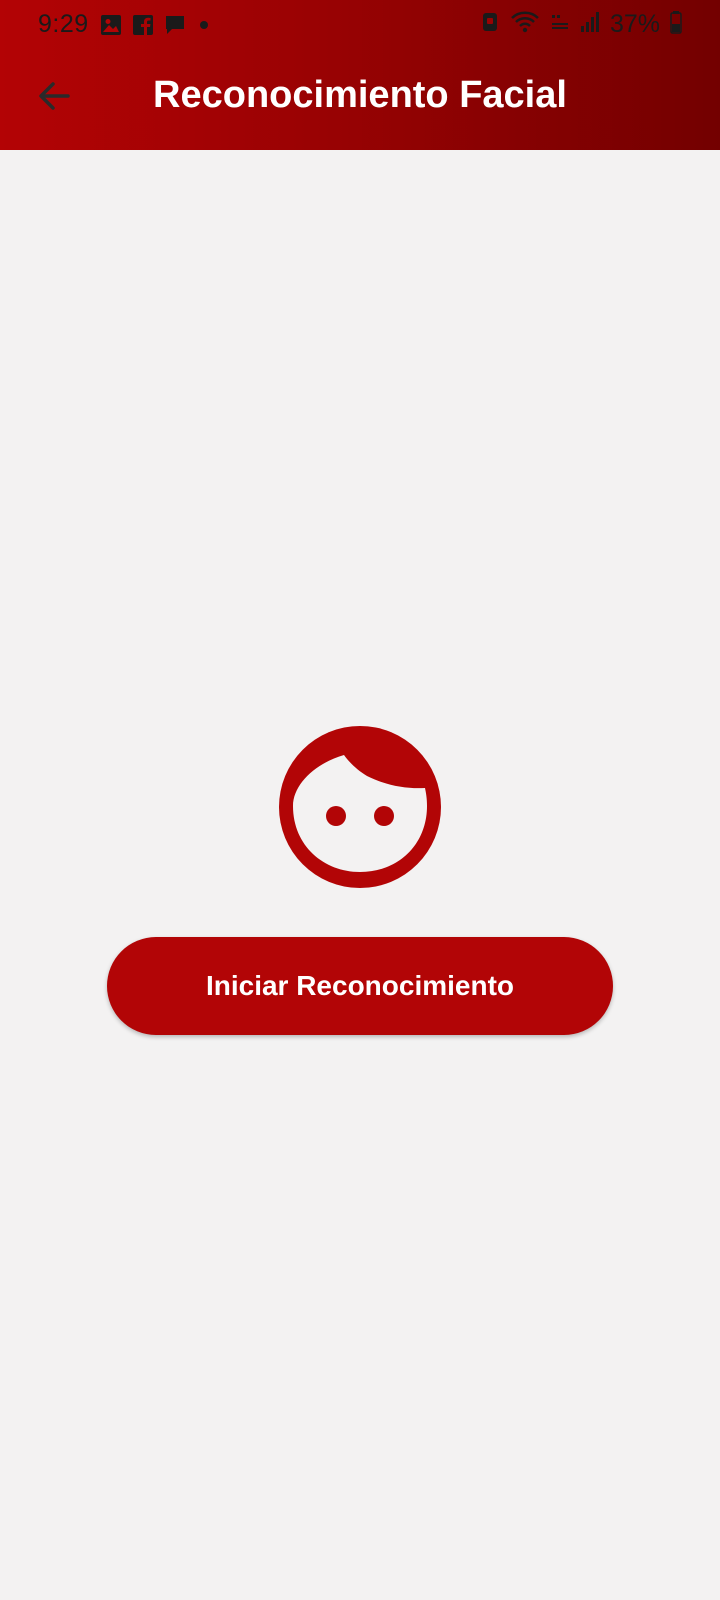 This screenshot has height=1600, width=720. I want to click on status-right-icons: 37%, so click(581, 24).